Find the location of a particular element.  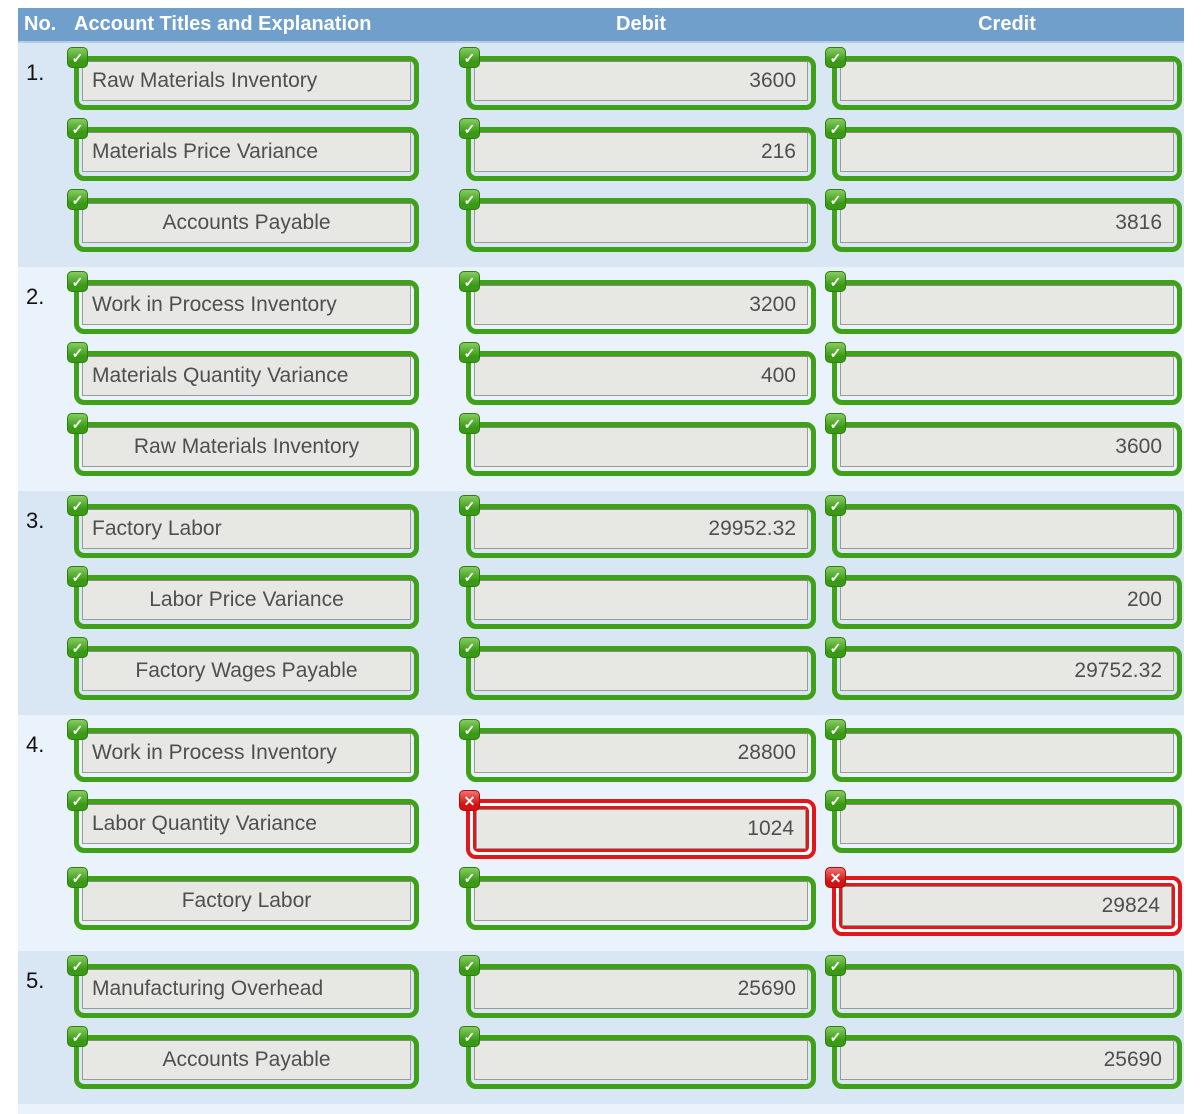

debit-input: 29952.32 is located at coordinates (641, 529).